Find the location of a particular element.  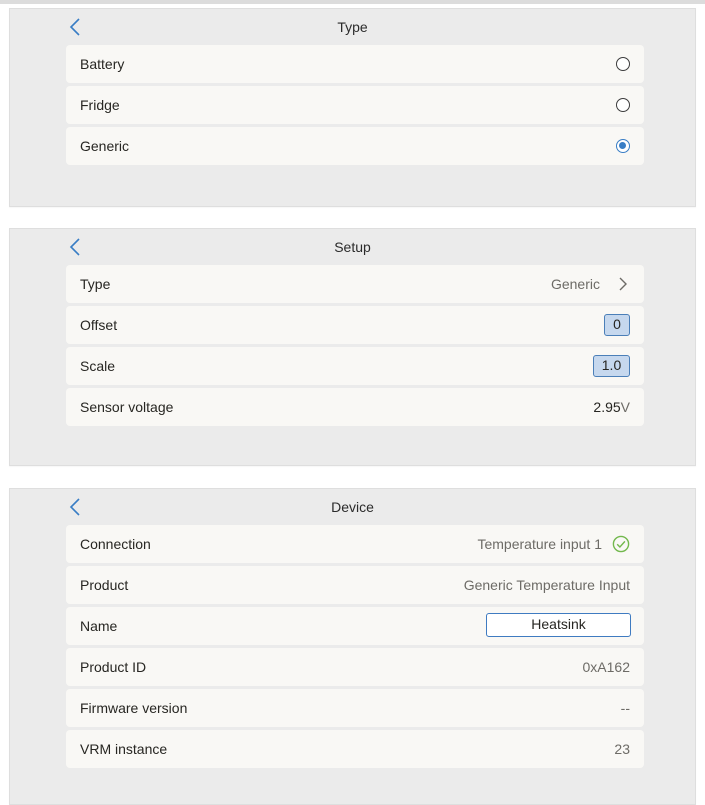

device-product-row: Product Generic Temperature Input is located at coordinates (355, 585).